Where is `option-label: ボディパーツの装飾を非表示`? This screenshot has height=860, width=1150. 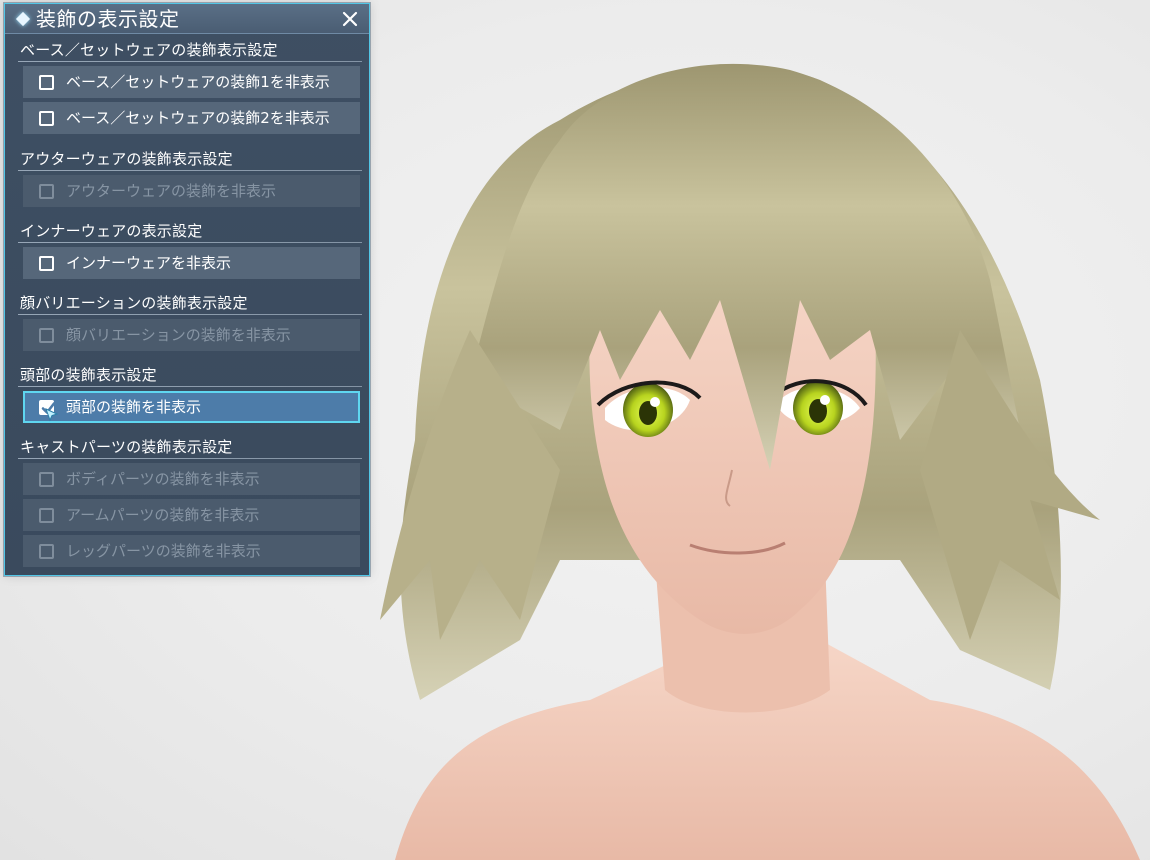
option-label: ボディパーツの装飾を非表示 is located at coordinates (163, 479).